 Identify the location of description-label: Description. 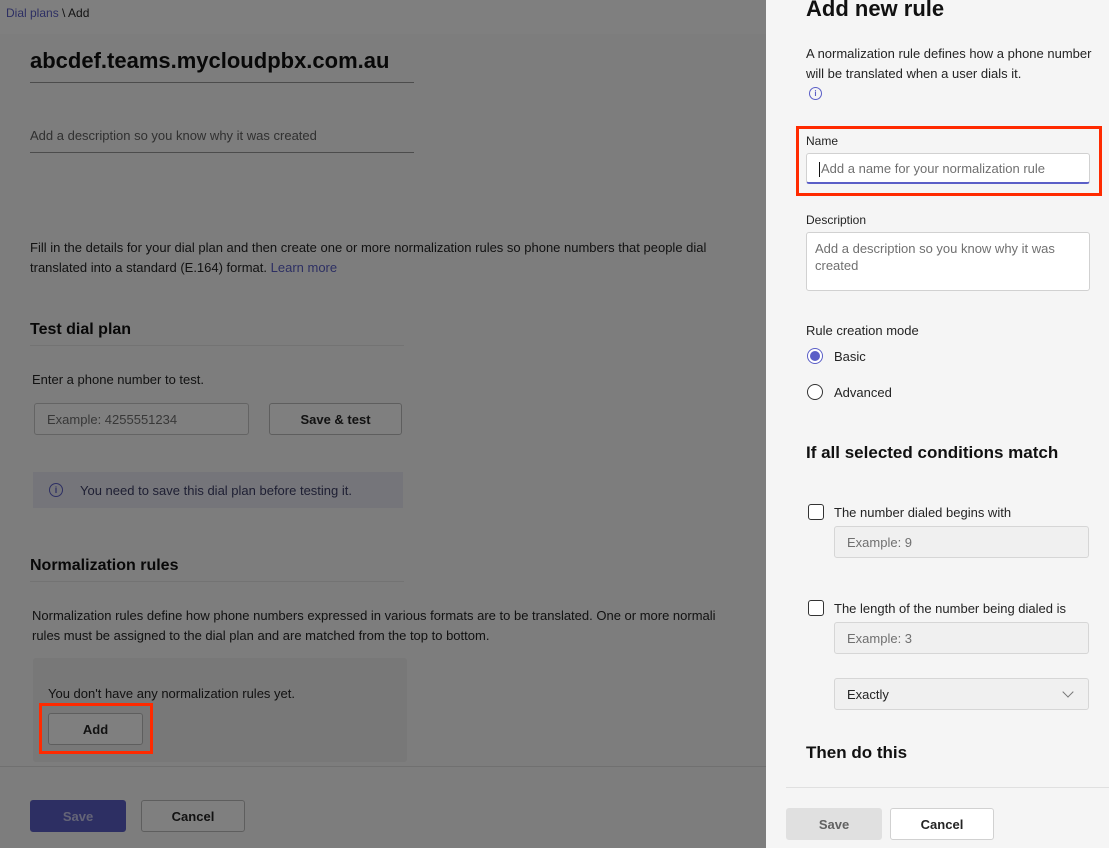
(836, 220).